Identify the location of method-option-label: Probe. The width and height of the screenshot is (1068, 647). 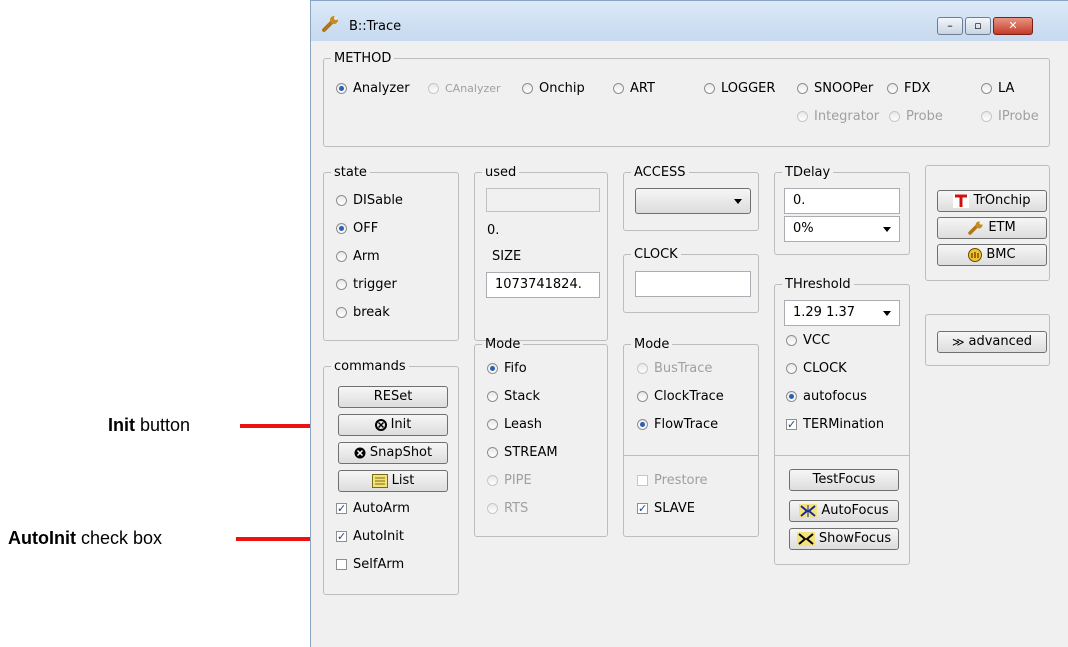
(924, 116).